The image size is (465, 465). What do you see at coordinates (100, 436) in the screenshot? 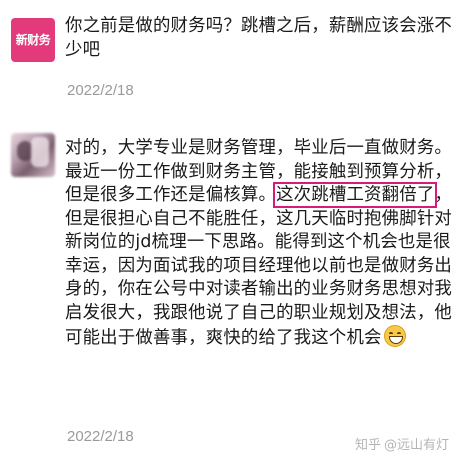
I see `reply-date: 2022/2/18` at bounding box center [100, 436].